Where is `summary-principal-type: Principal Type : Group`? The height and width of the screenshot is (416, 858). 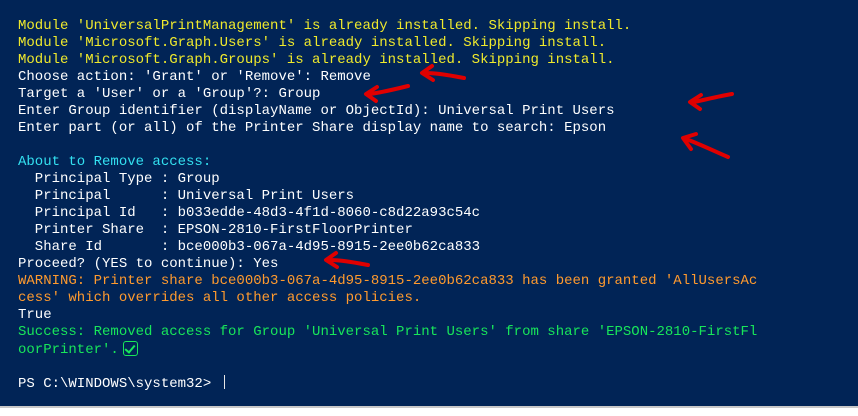 summary-principal-type: Principal Type : Group is located at coordinates (119, 179).